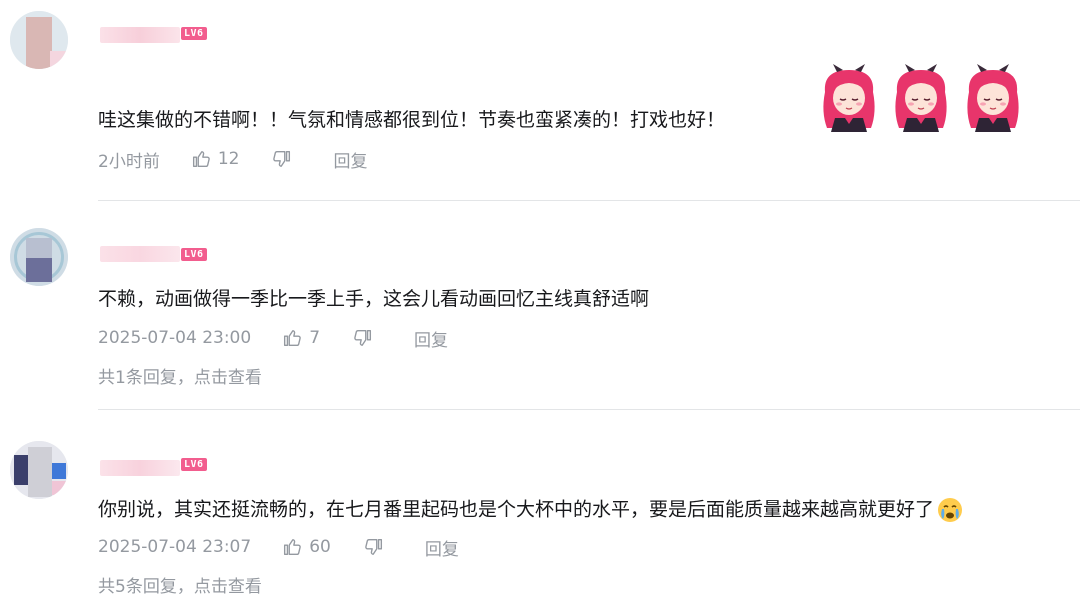 The height and width of the screenshot is (603, 1080). I want to click on like-count: 60, so click(320, 547).